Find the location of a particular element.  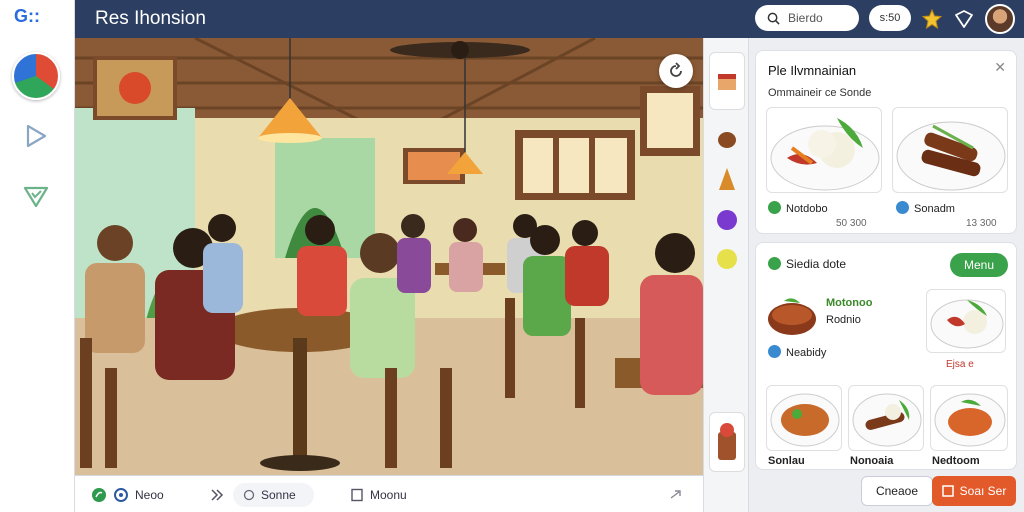

curry-bowl-illustration is located at coordinates (792, 316).